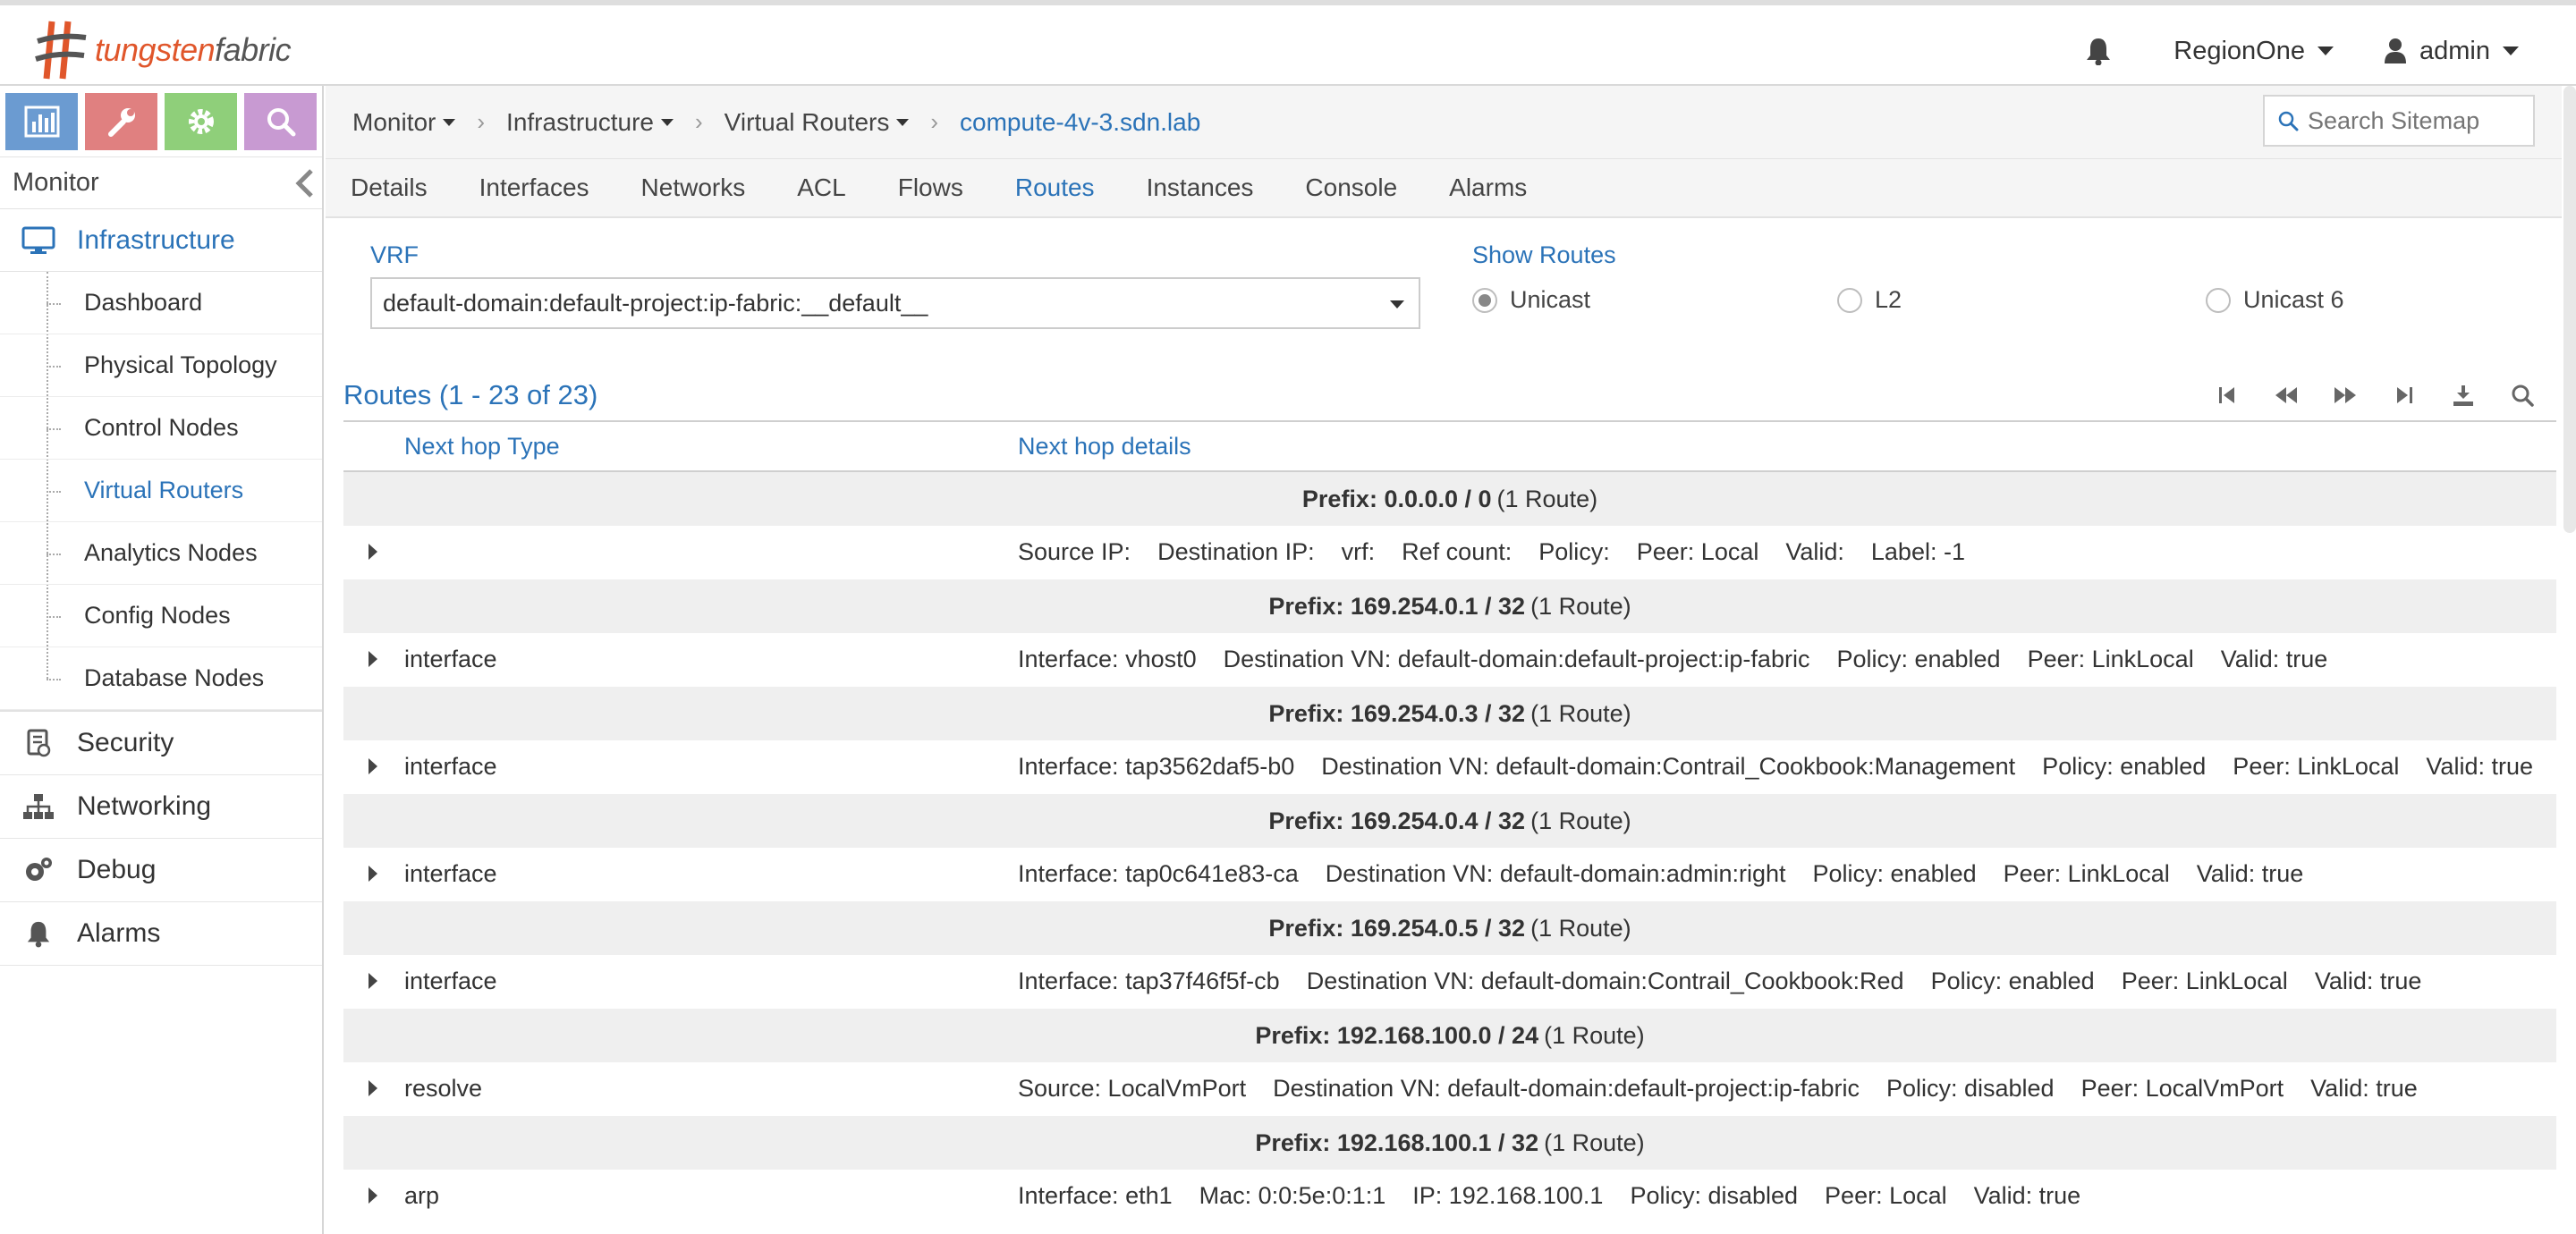 The width and height of the screenshot is (2576, 1234). What do you see at coordinates (1531, 300) in the screenshot?
I see `radio-unicast: Unicast` at bounding box center [1531, 300].